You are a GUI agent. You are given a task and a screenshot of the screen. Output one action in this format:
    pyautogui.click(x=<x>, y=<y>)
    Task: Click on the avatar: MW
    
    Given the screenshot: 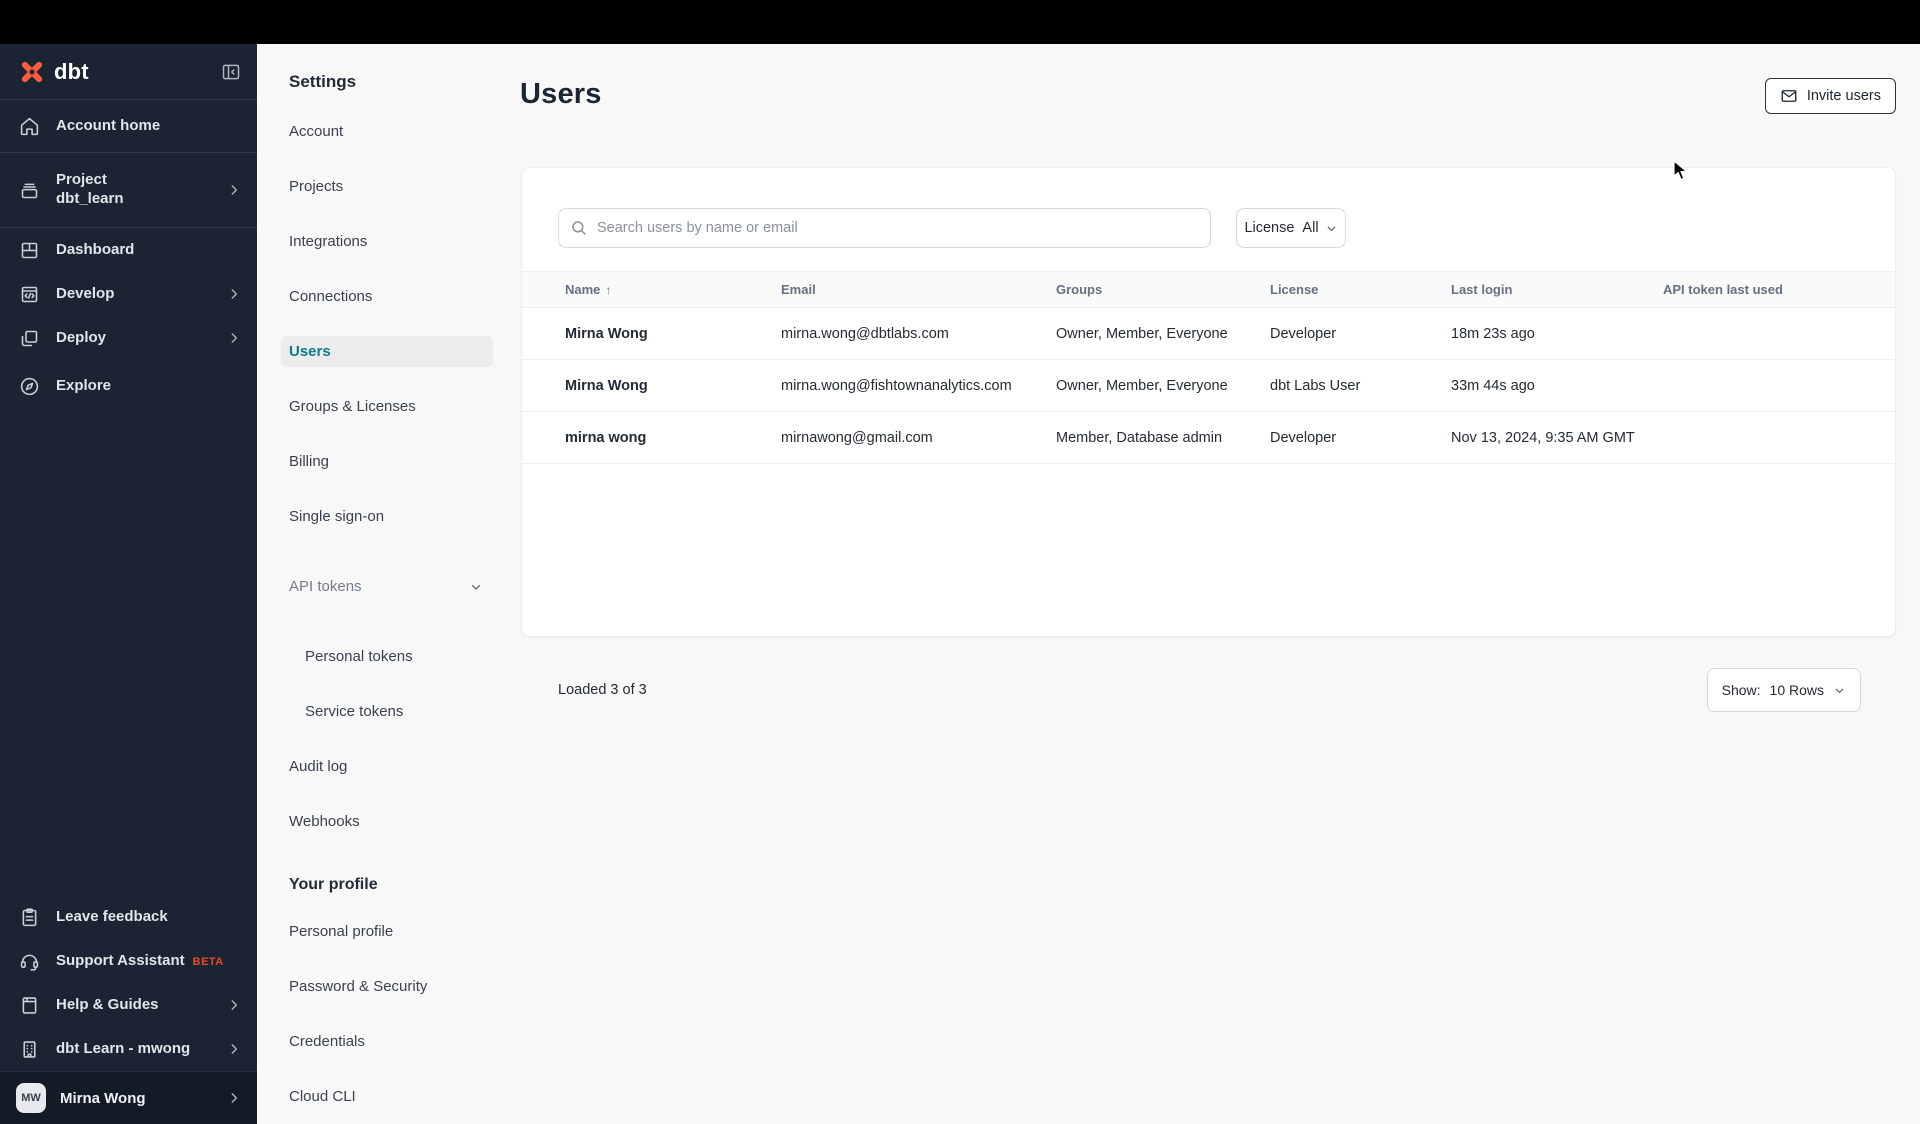 What is the action you would take?
    pyautogui.click(x=31, y=1098)
    